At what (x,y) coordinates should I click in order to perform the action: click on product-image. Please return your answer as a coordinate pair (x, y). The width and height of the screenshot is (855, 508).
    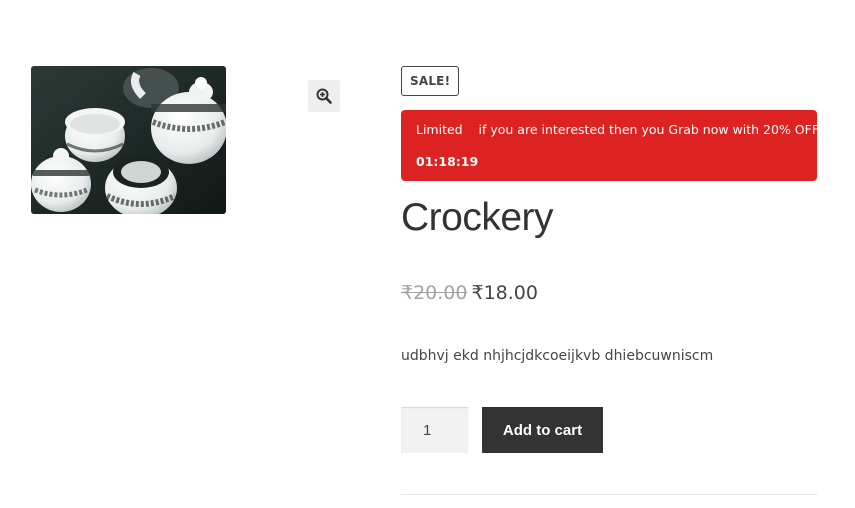
    Looking at the image, I should click on (128, 140).